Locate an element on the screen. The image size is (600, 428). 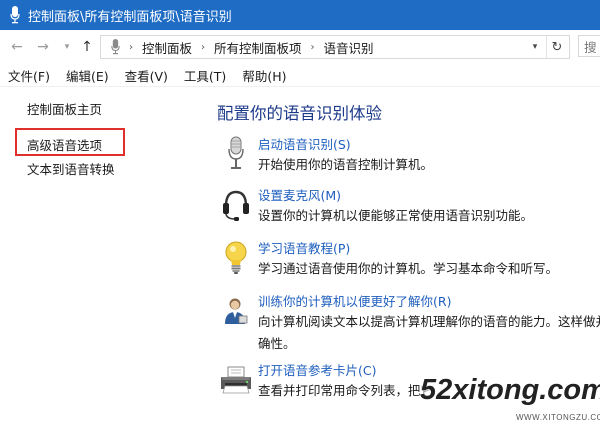
speech-reference-card-link: 打开语音参考卡片(C) is located at coordinates (317, 369).